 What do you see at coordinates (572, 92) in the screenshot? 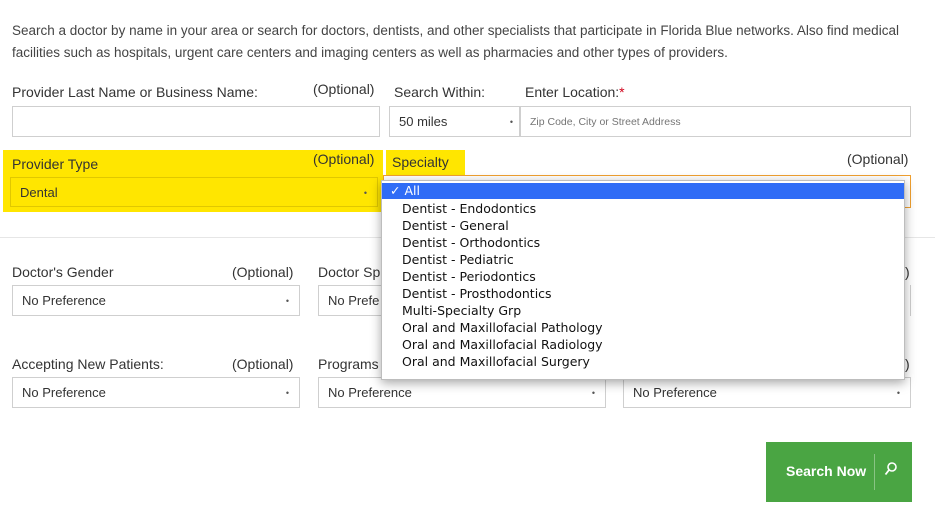
I see `location-label-text: Enter Location:` at bounding box center [572, 92].